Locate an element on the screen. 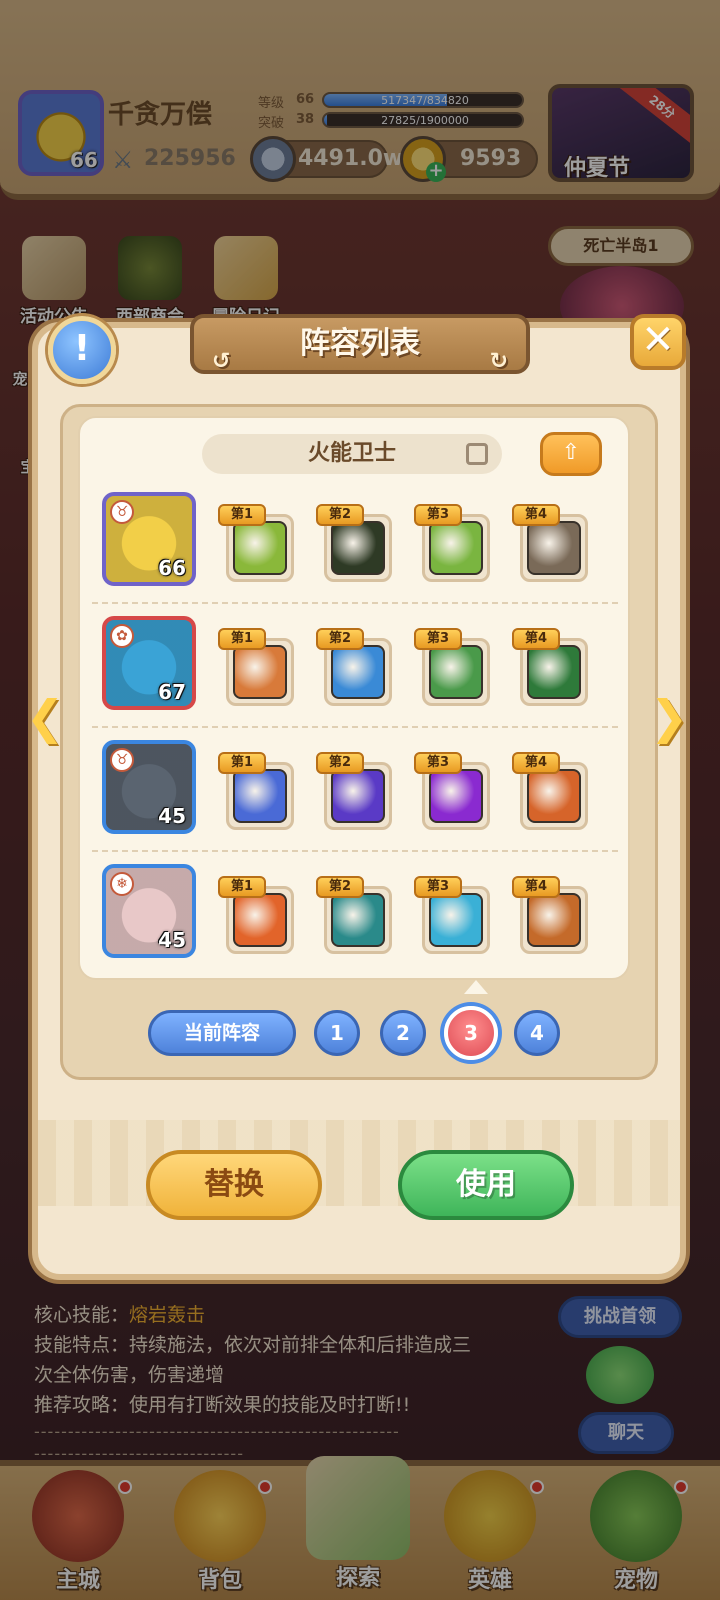 The image size is (720, 1600). hero-row: ✿ 67 第1 第2 第3 第4 is located at coordinates (355, 672).